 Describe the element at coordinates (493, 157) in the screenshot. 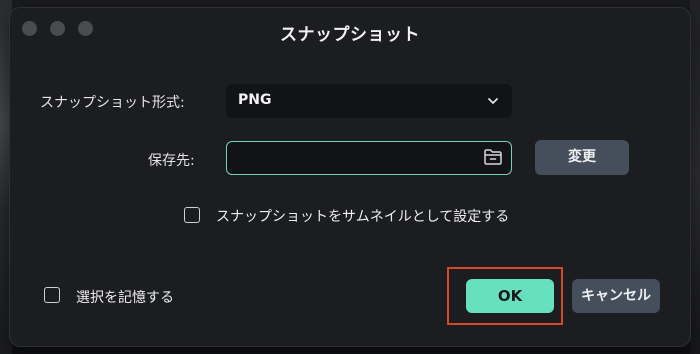

I see `folder-icon` at that location.